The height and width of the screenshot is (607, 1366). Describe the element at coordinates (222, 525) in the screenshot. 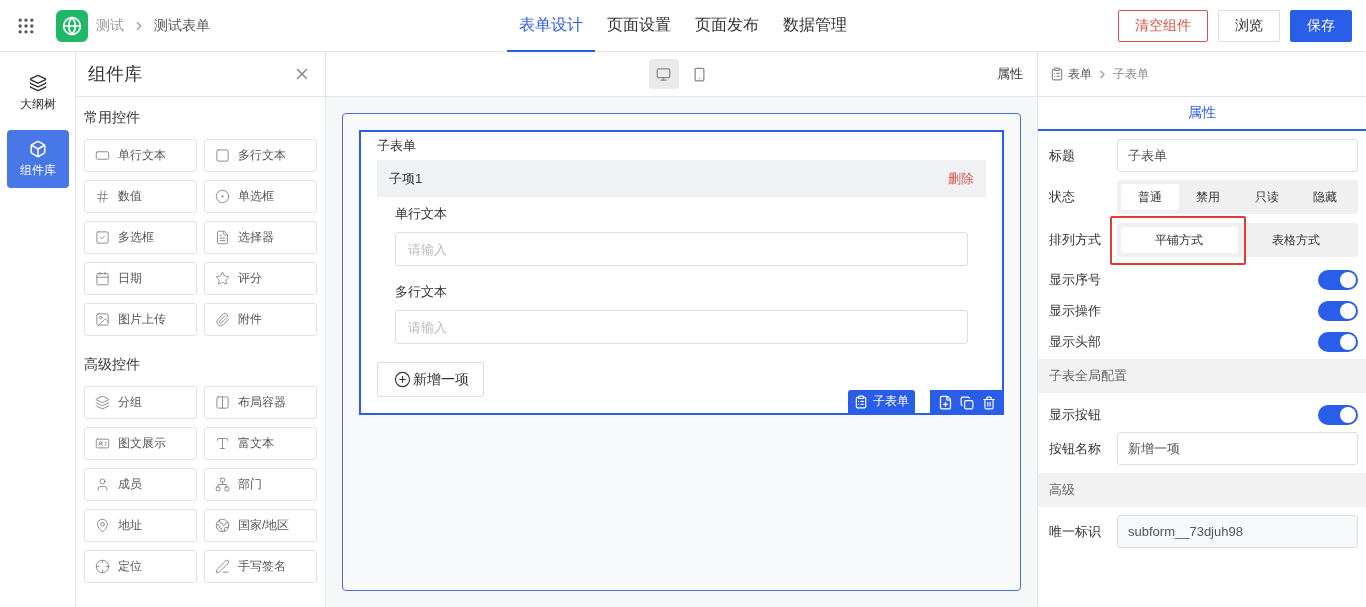

I see `globe-icon` at that location.